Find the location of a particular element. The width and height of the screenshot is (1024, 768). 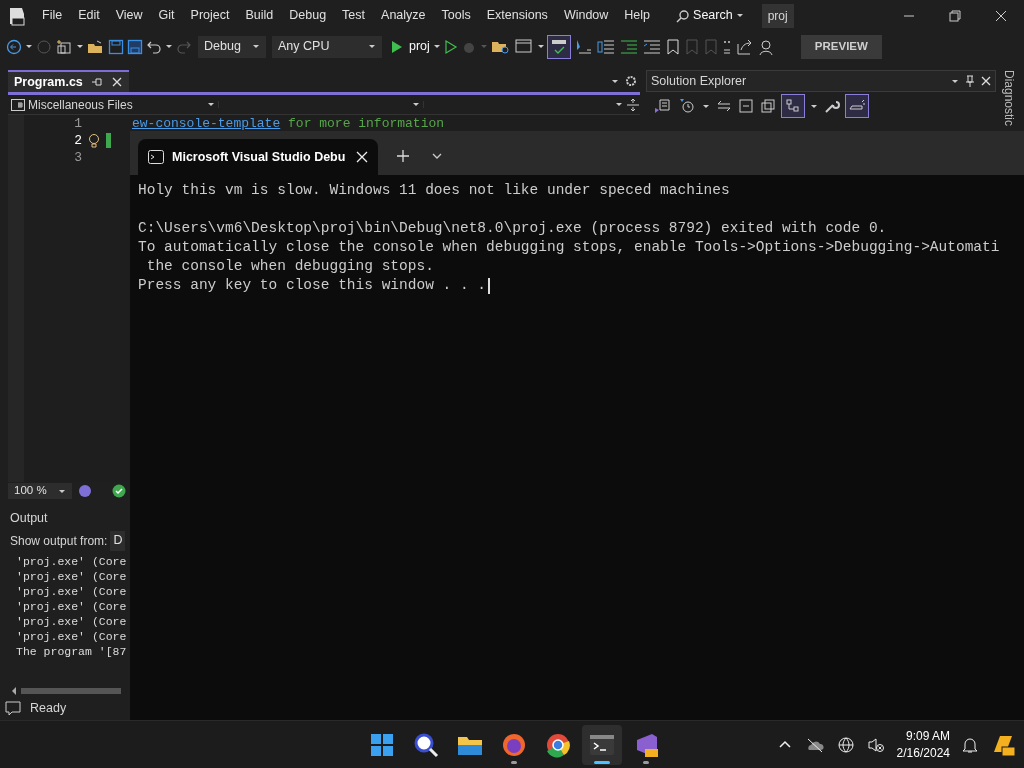

terminal-tab: Microsoft Visual Studio Debu is located at coordinates (258, 157).